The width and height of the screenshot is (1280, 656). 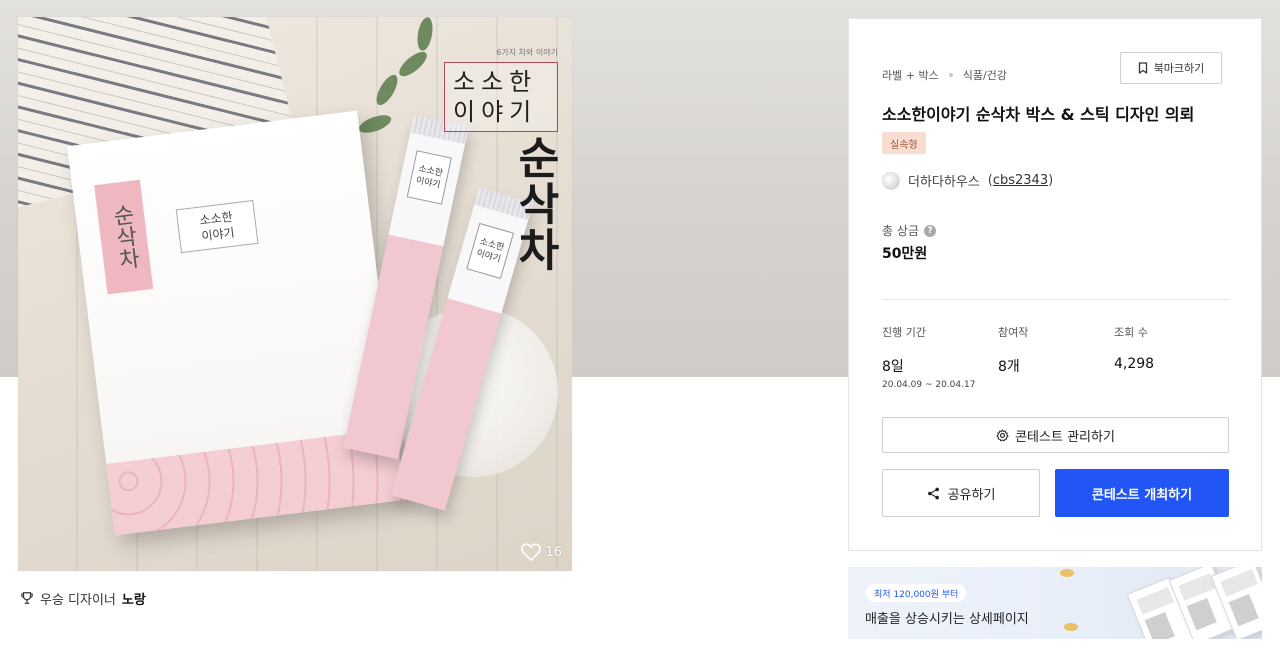 What do you see at coordinates (910, 75) in the screenshot?
I see `breadcrumb-item: 라벨 + 박스` at bounding box center [910, 75].